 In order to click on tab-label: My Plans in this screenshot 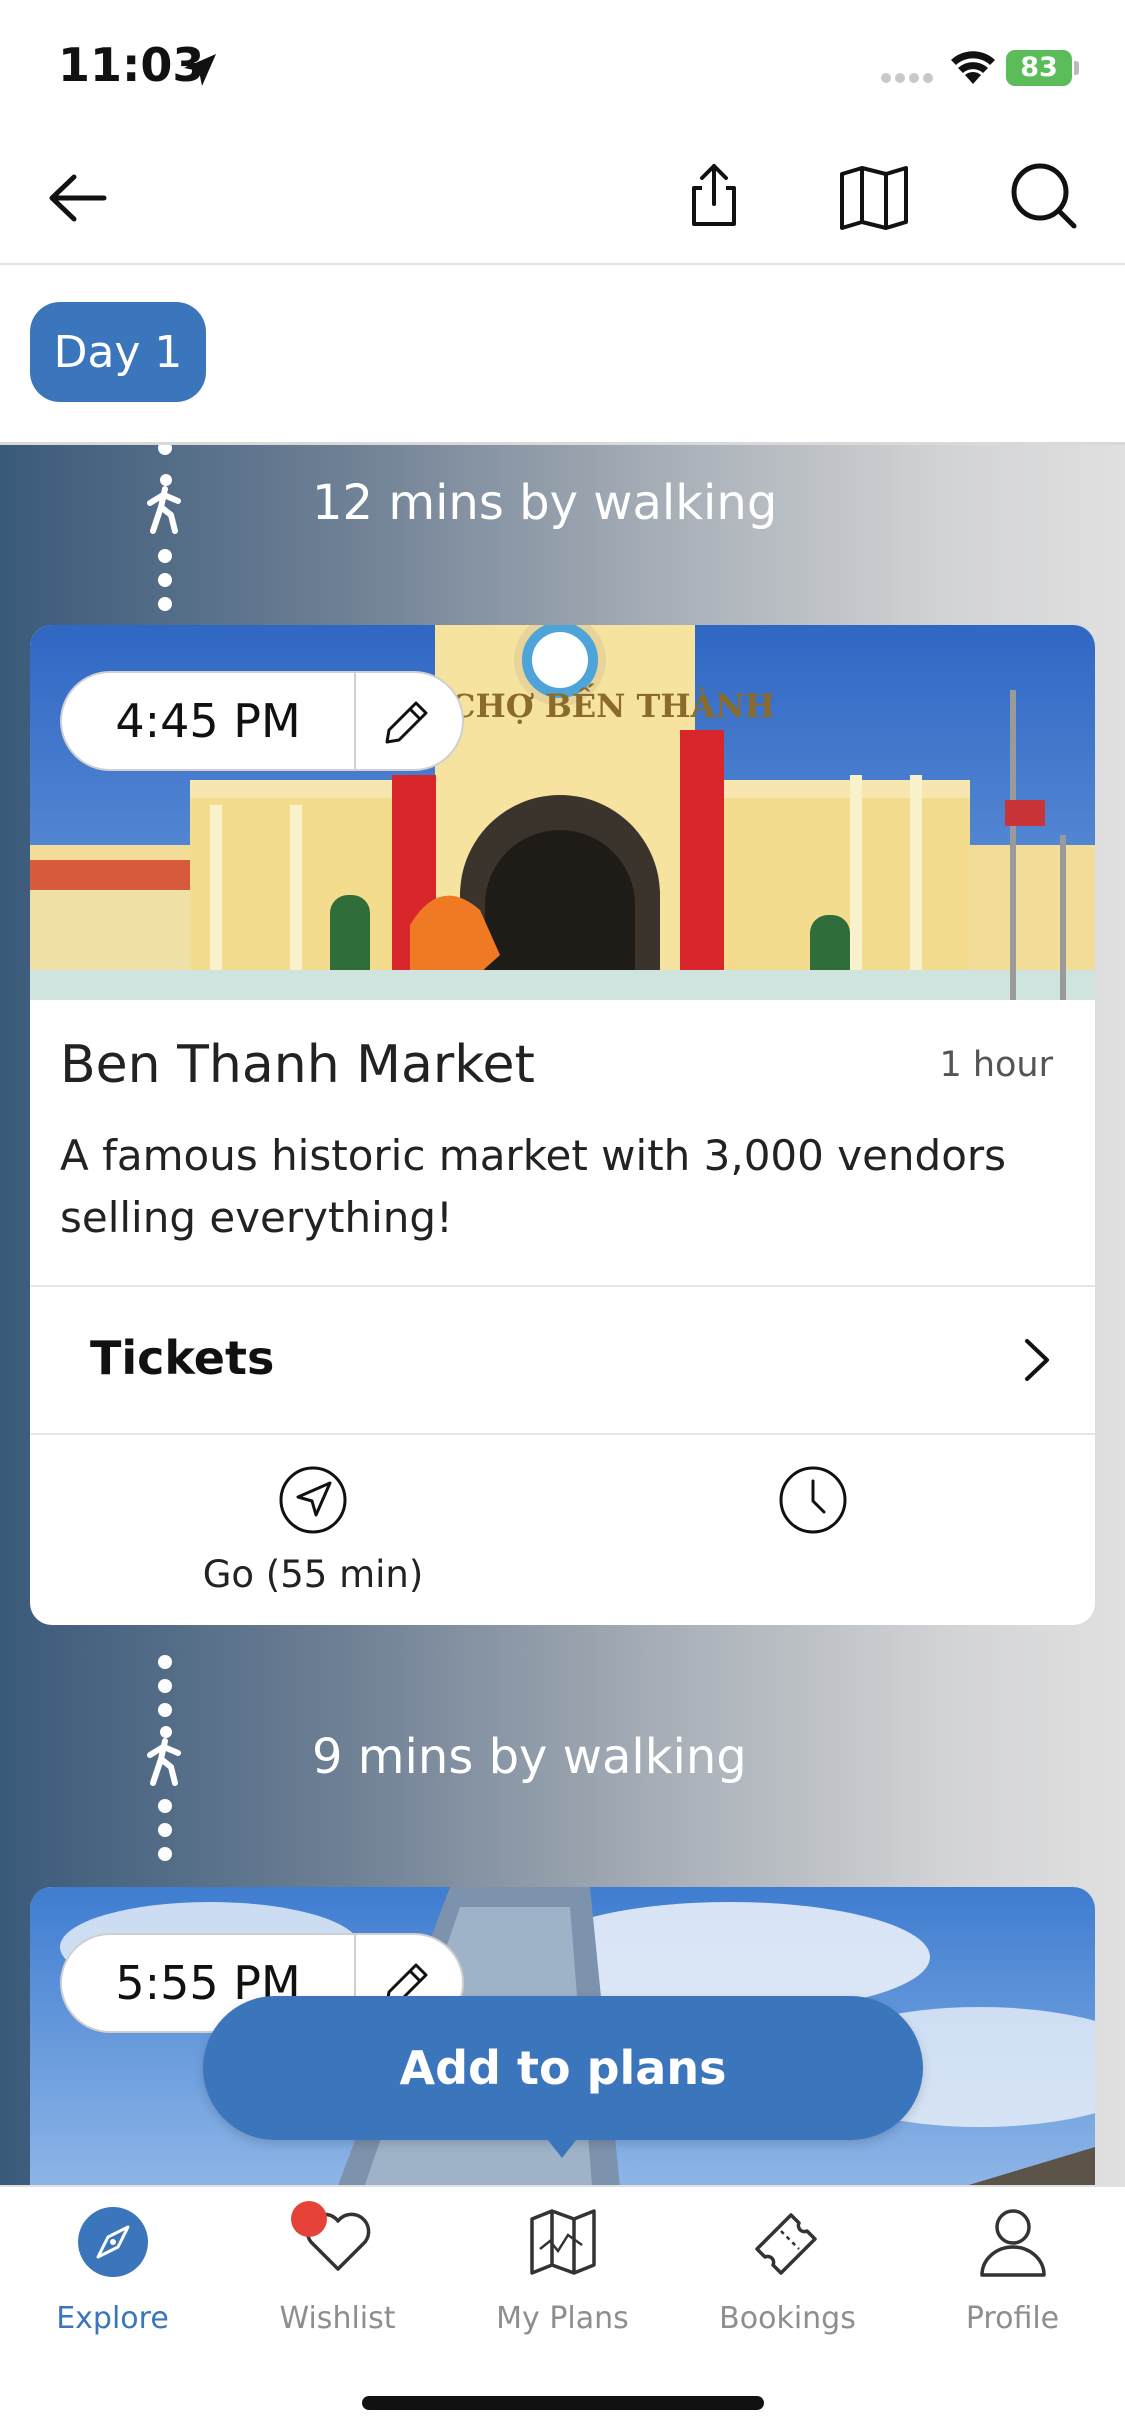, I will do `click(562, 2318)`.